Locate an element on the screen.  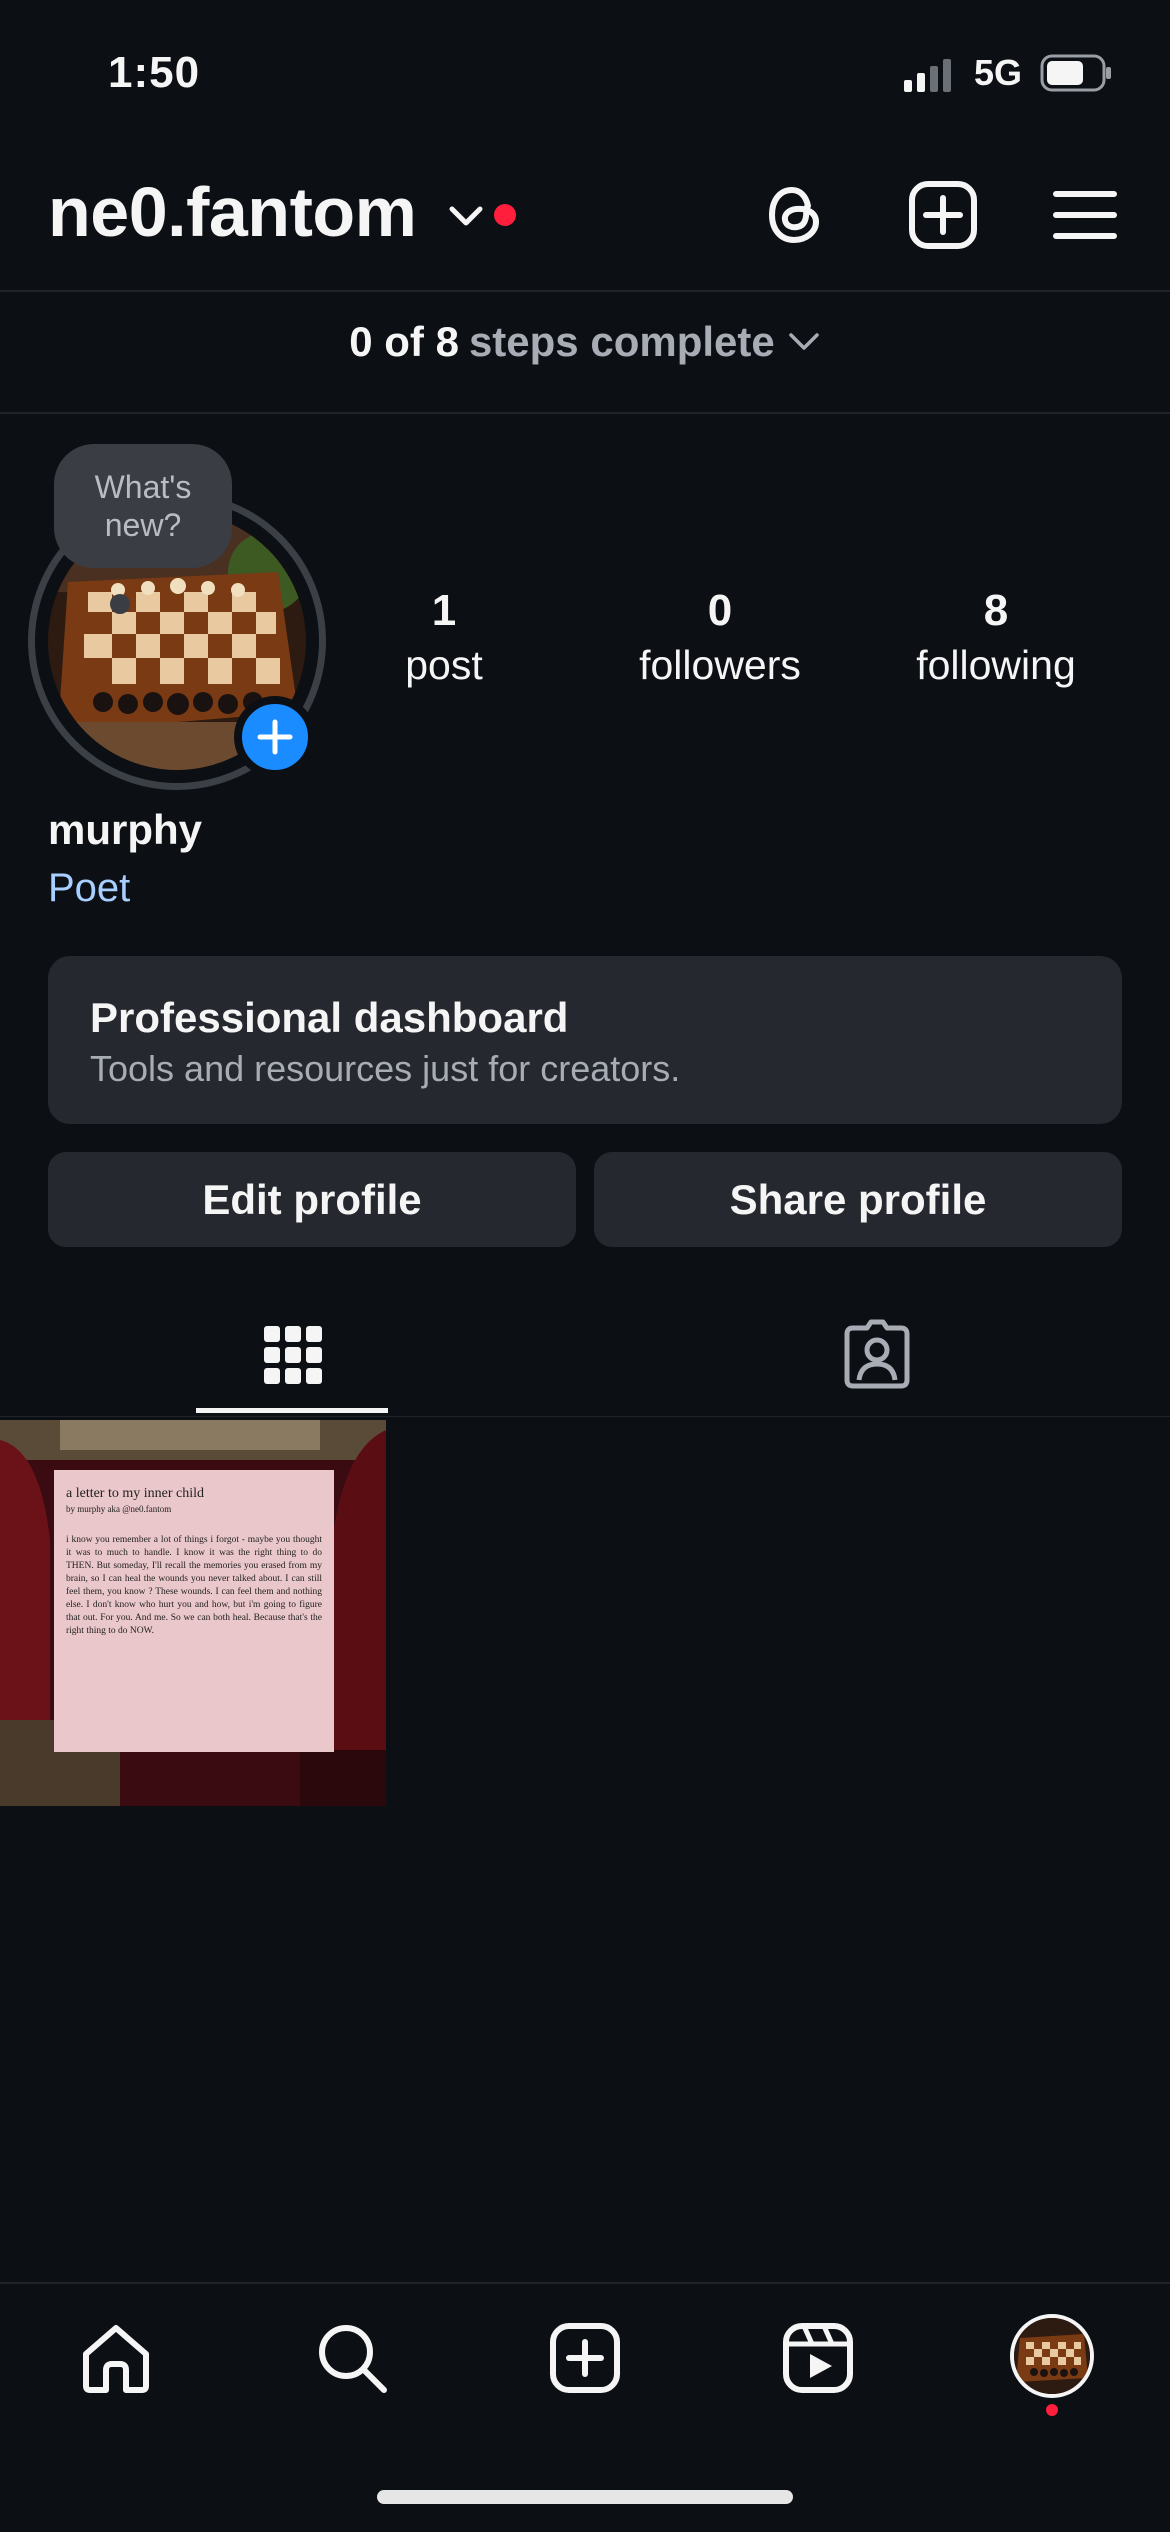
stat-label: post is located at coordinates (444, 665).